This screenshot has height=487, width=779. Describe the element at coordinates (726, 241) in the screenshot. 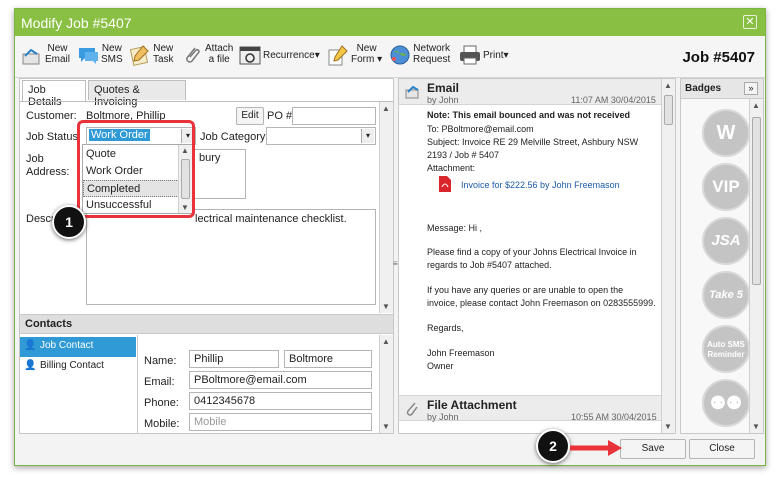

I see `badge-jsa: JSA` at that location.